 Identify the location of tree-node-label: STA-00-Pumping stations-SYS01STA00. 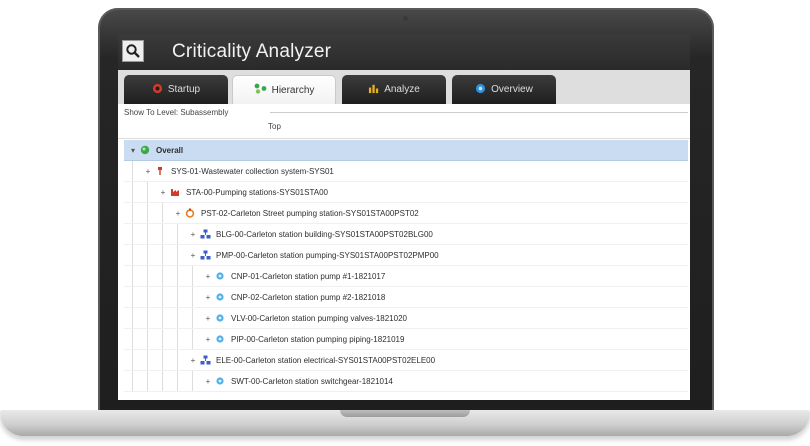
(257, 192).